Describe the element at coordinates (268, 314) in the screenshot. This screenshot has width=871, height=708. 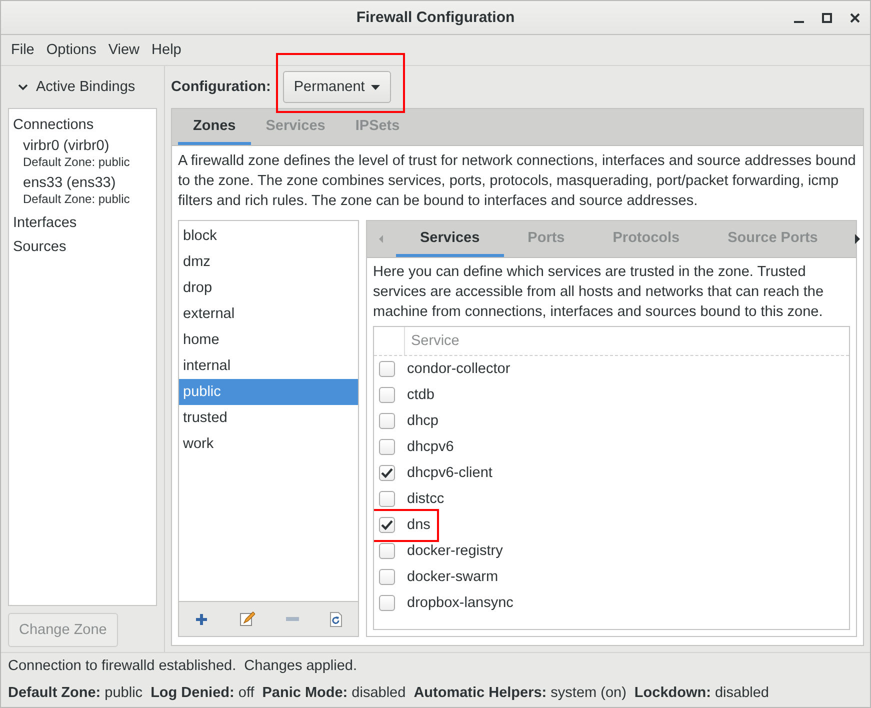
I see `zone-item: external` at that location.